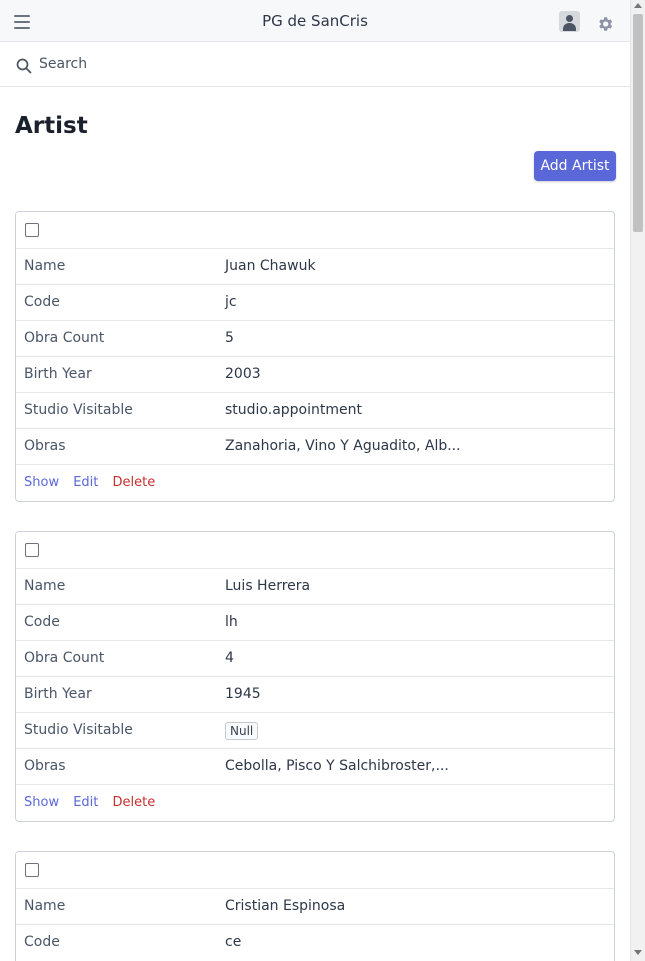 The height and width of the screenshot is (961, 645). Describe the element at coordinates (229, 338) in the screenshot. I see `artist-obra-count: 5` at that location.